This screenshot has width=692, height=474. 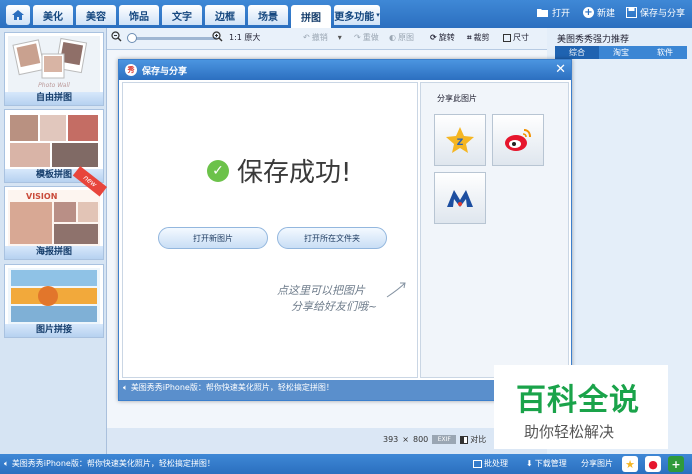 What do you see at coordinates (593, 40) in the screenshot?
I see `recommend-title: 美图秀秀强力推荐` at bounding box center [593, 40].